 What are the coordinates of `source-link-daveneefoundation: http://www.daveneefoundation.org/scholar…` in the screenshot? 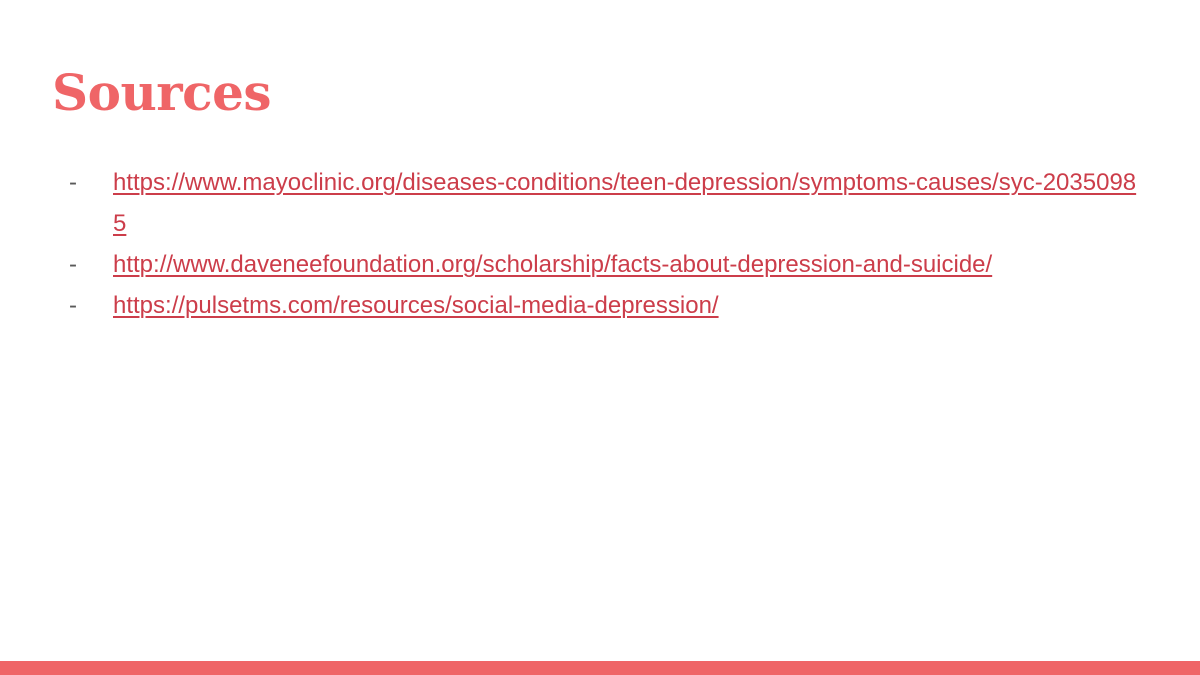 It's located at (629, 264).